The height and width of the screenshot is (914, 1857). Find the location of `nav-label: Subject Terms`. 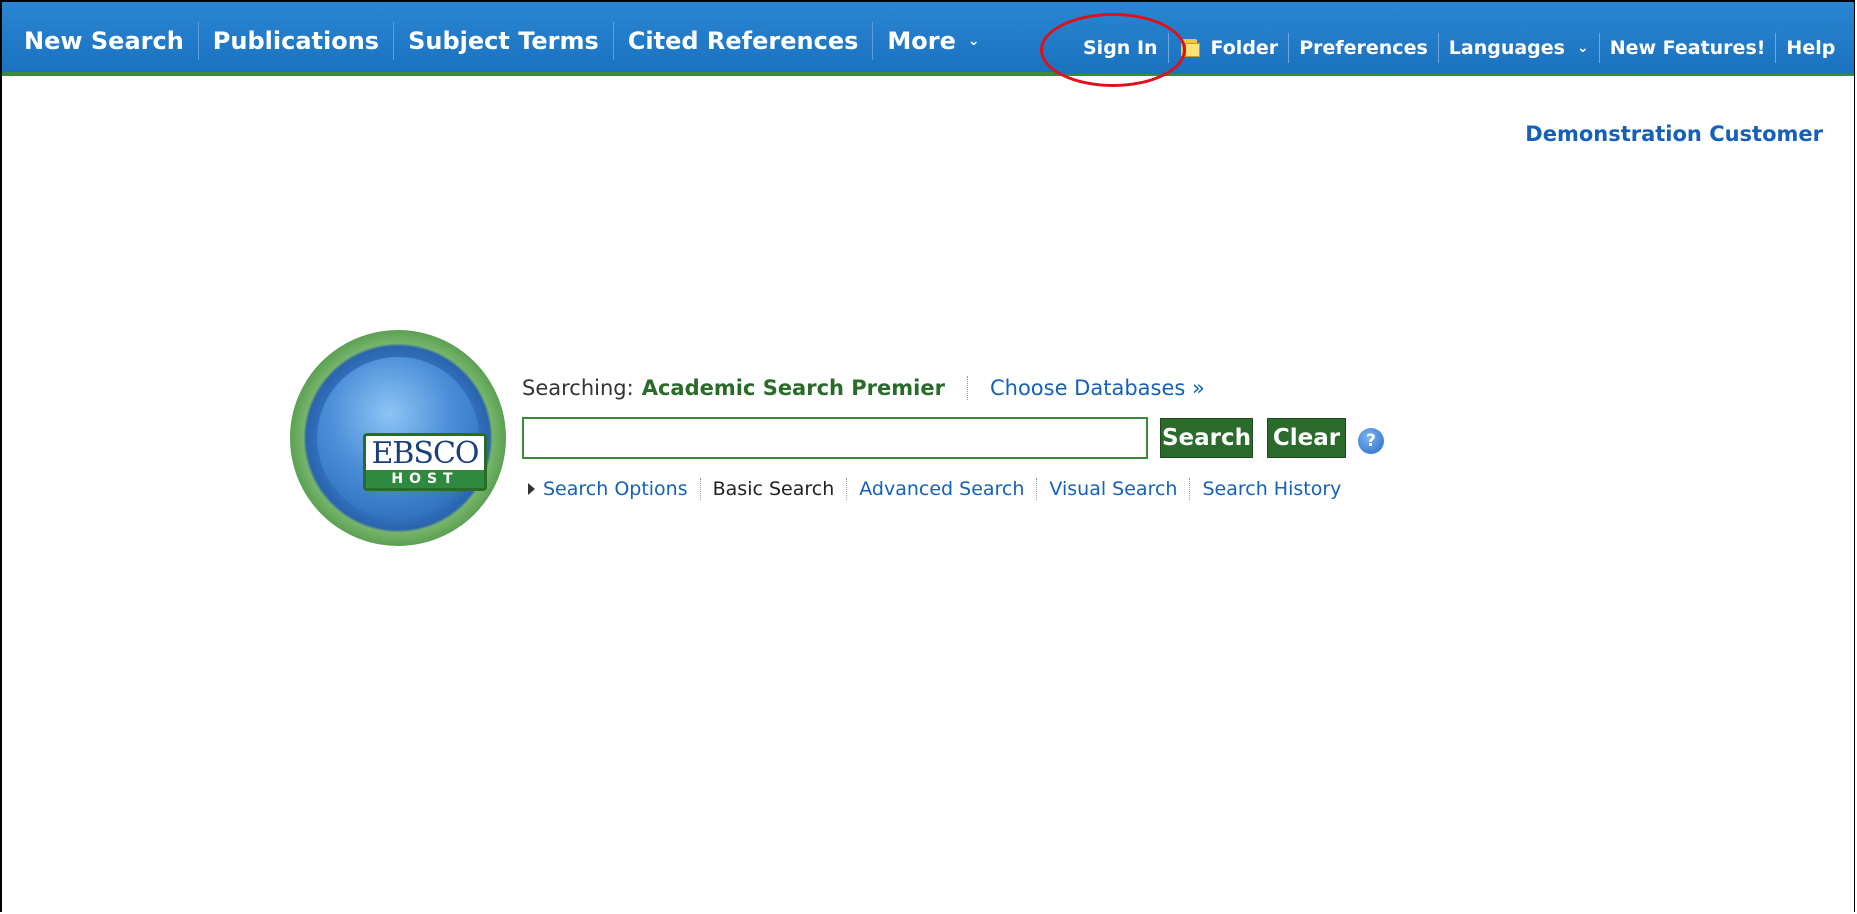

nav-label: Subject Terms is located at coordinates (503, 41).